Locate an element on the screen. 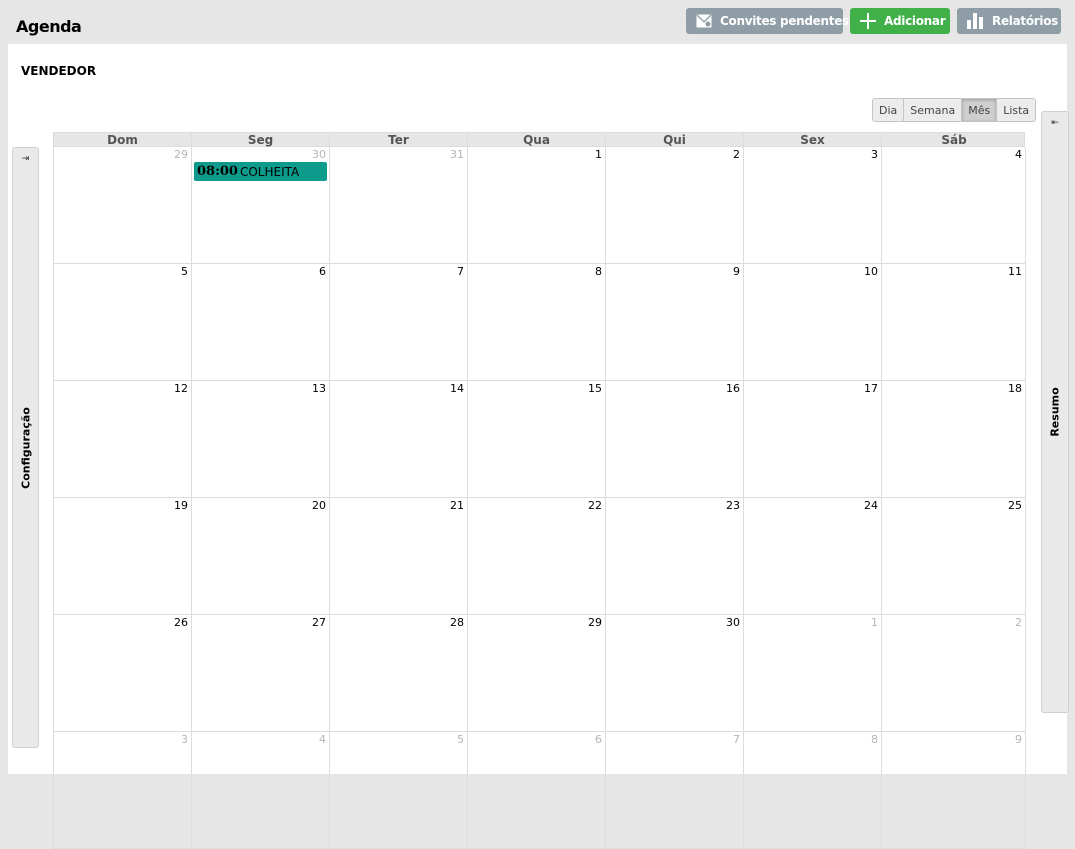  section-title: VENDEDOR is located at coordinates (59, 71).